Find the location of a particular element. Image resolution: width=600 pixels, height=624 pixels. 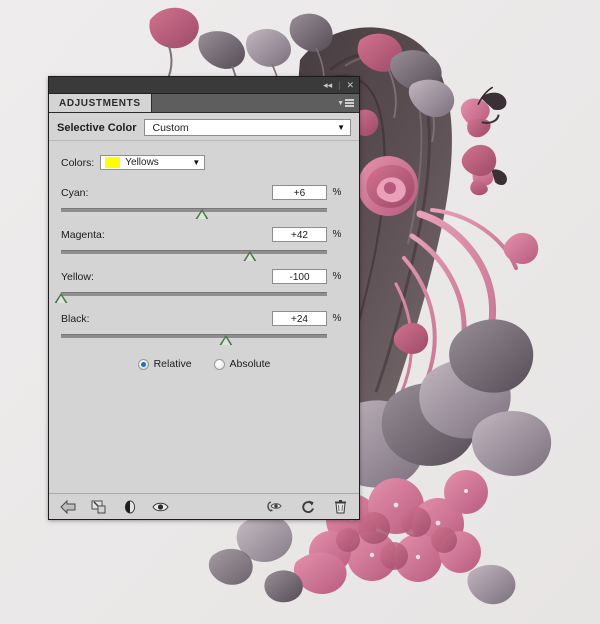

delete-adjustment-layer-icon is located at coordinates (340, 506).